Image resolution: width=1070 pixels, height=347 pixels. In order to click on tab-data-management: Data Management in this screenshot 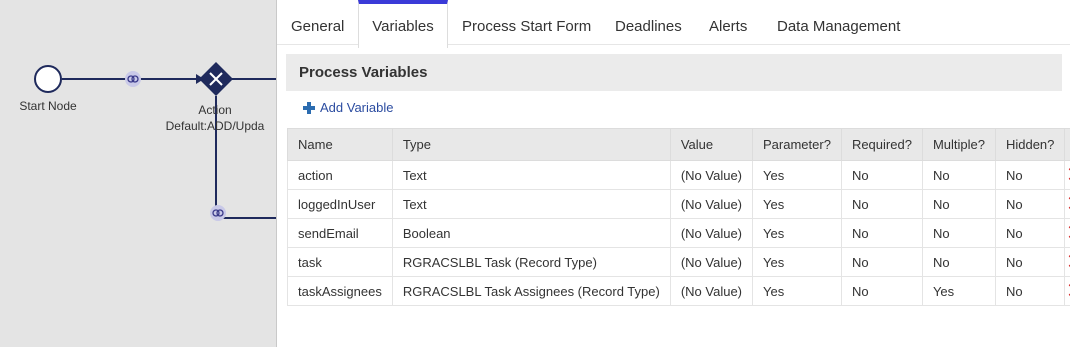, I will do `click(838, 22)`.